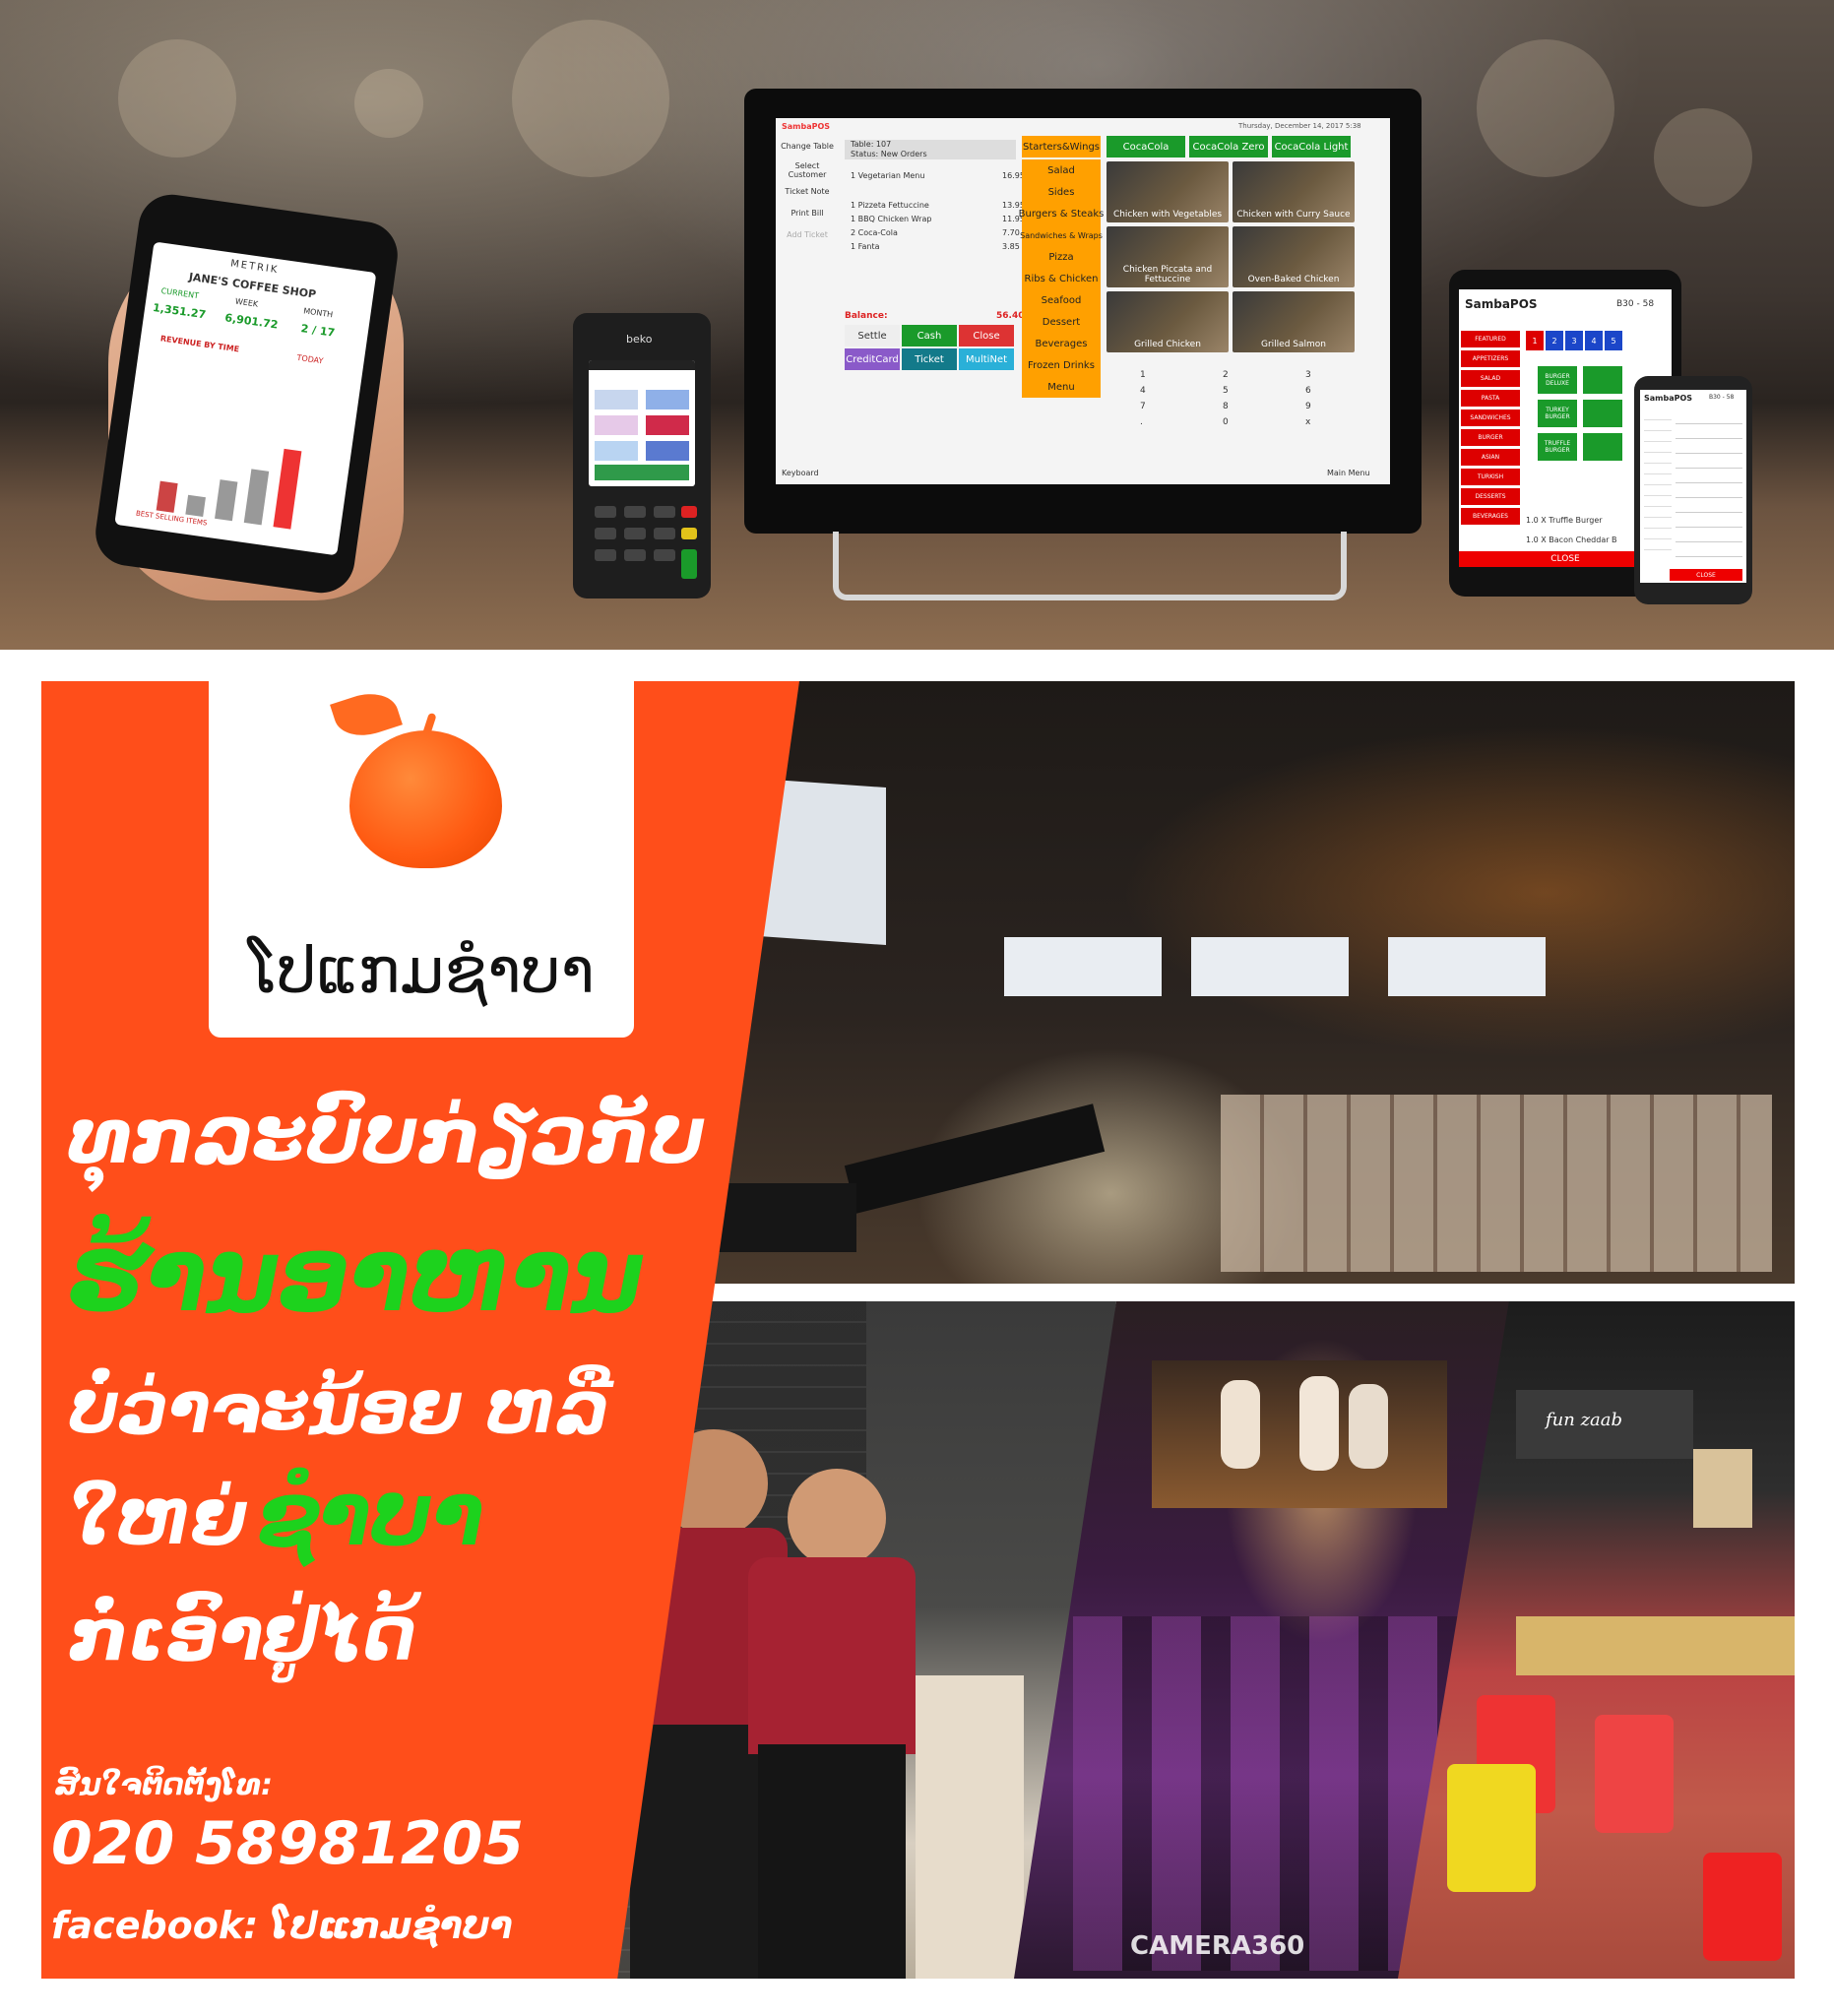  What do you see at coordinates (1168, 256) in the screenshot?
I see `product-tile: Chicken Piccata and Fettuccine` at bounding box center [1168, 256].